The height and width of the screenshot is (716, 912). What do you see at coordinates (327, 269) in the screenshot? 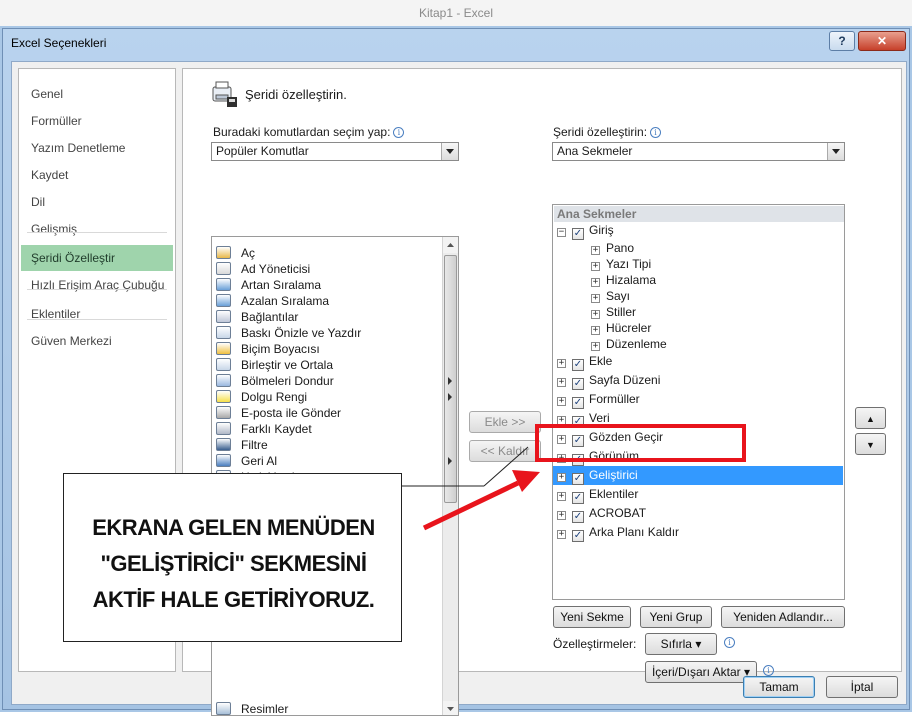
I see `command-item: Ad Yöneticisi` at bounding box center [327, 269].